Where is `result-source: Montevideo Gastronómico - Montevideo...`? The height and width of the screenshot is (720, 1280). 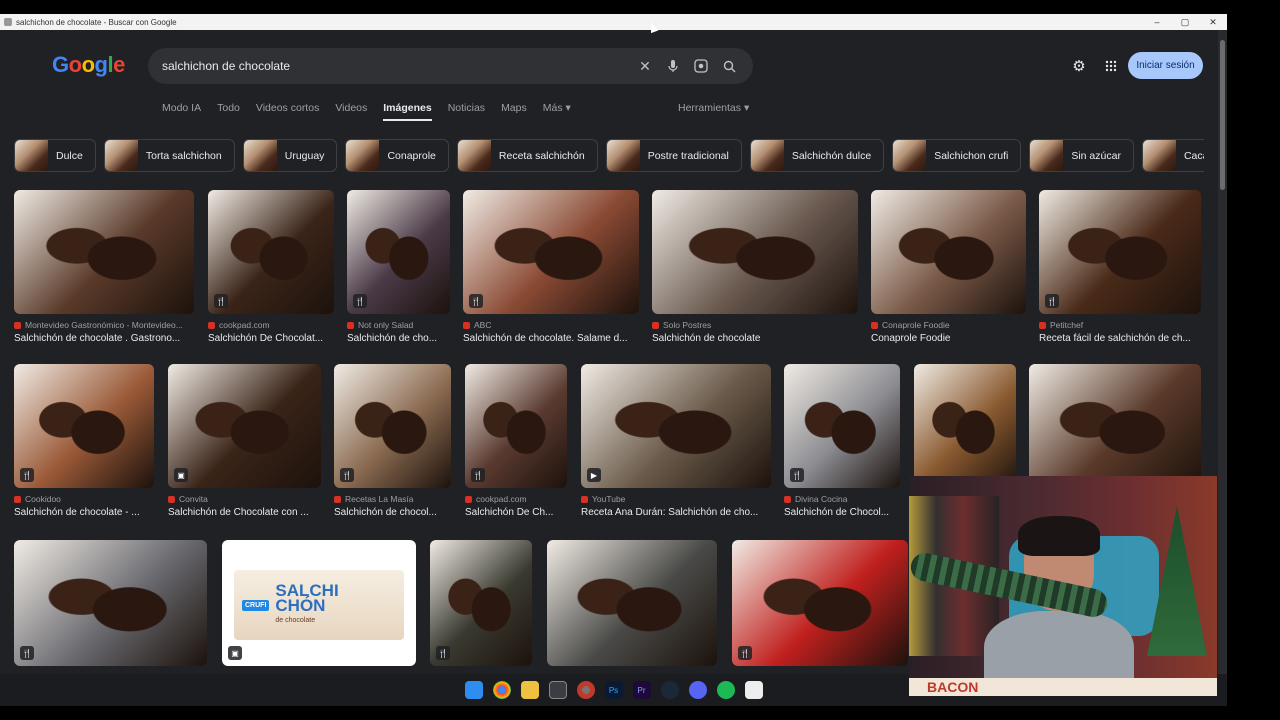
result-source: Montevideo Gastronómico - Montevideo... is located at coordinates (104, 325).